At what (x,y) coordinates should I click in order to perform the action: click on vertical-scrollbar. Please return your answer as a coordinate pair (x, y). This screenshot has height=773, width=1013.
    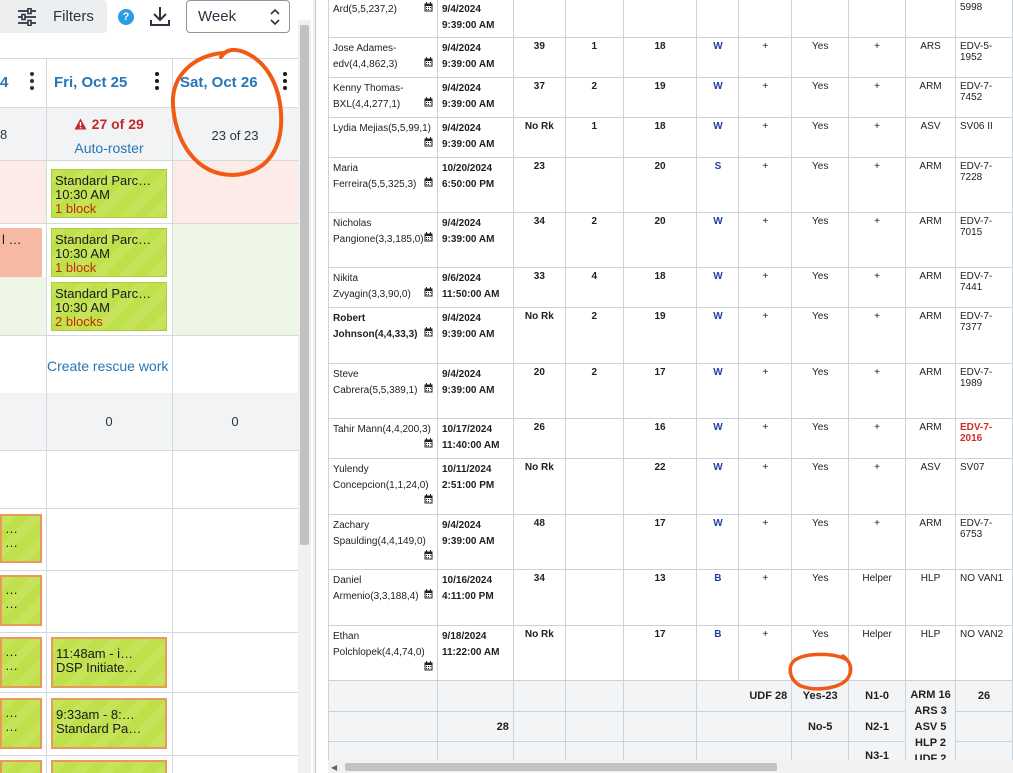
    Looking at the image, I should click on (304, 396).